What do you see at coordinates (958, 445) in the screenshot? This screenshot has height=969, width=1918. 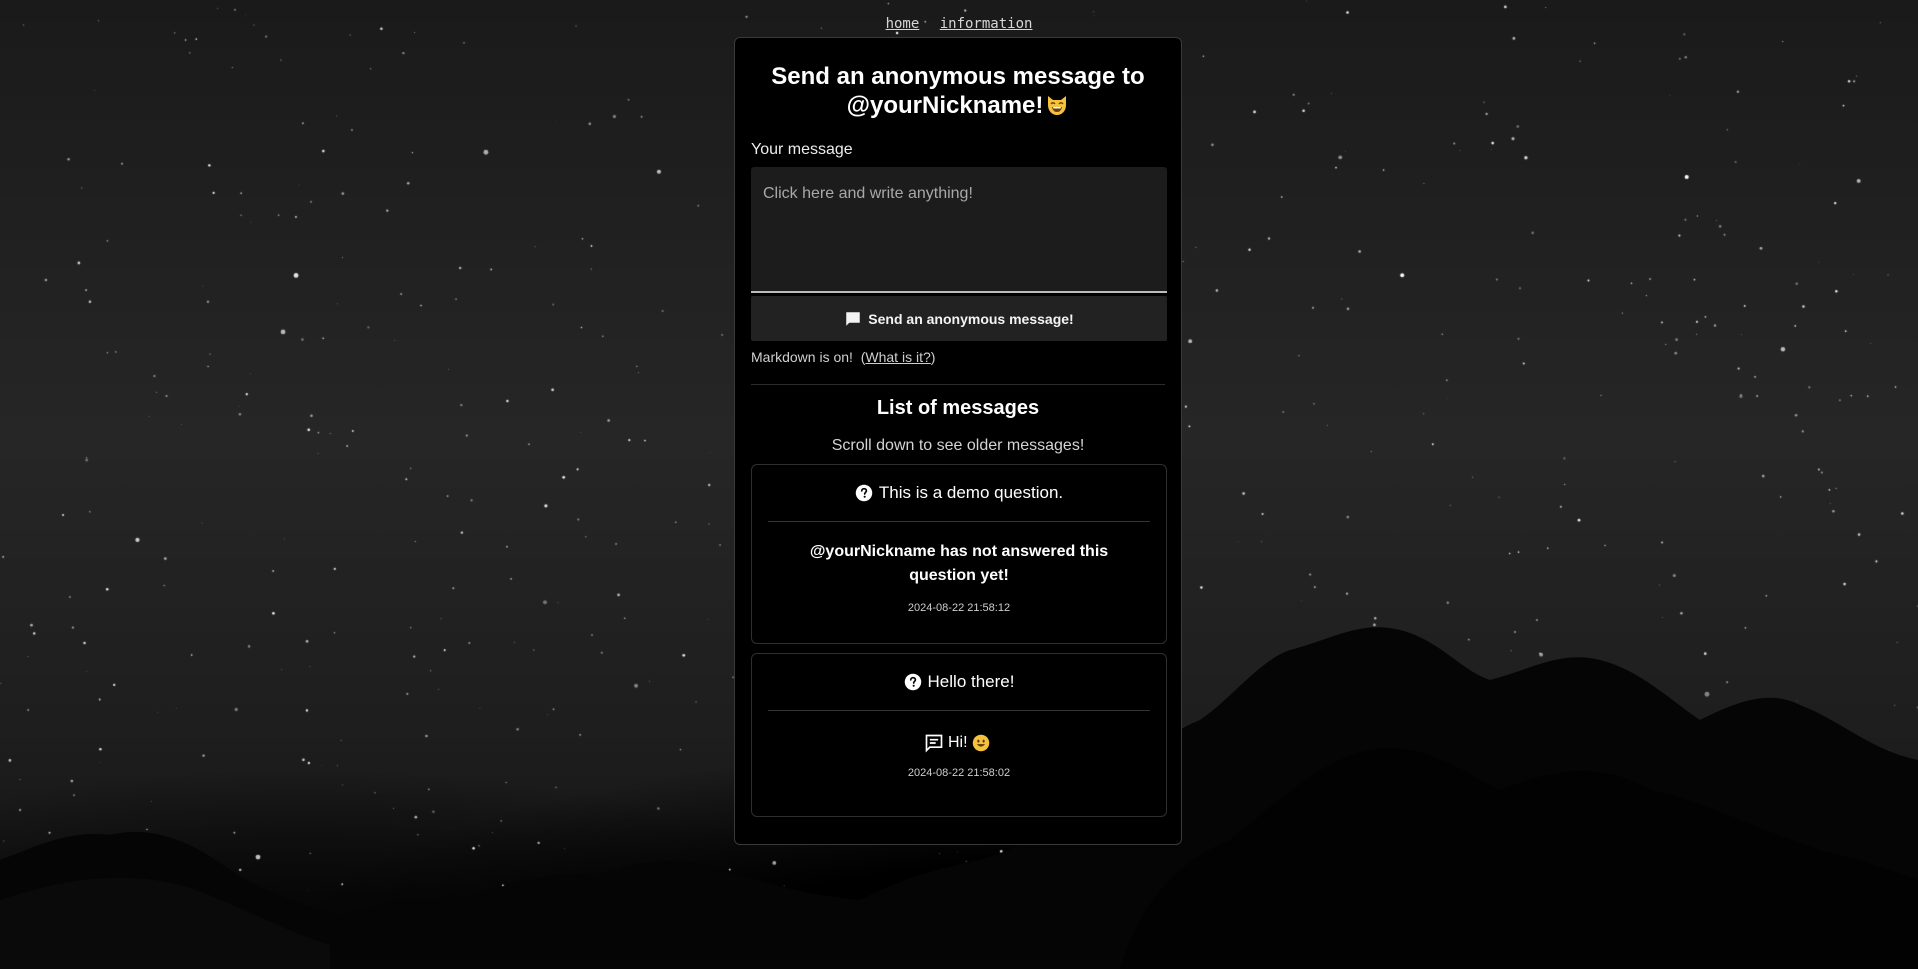 I see `messages-list-subtitle: Scroll down to see older messages!` at bounding box center [958, 445].